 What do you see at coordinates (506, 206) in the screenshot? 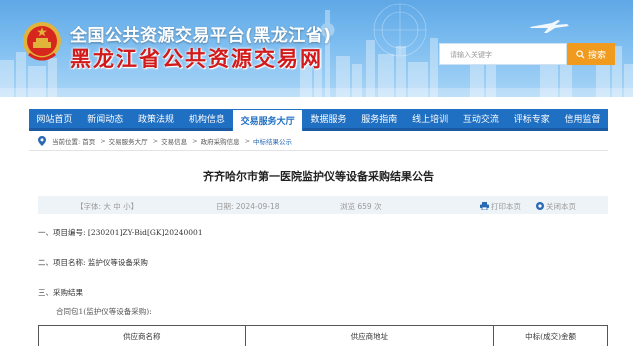
I see `print-page-label: 打印本页` at bounding box center [506, 206].